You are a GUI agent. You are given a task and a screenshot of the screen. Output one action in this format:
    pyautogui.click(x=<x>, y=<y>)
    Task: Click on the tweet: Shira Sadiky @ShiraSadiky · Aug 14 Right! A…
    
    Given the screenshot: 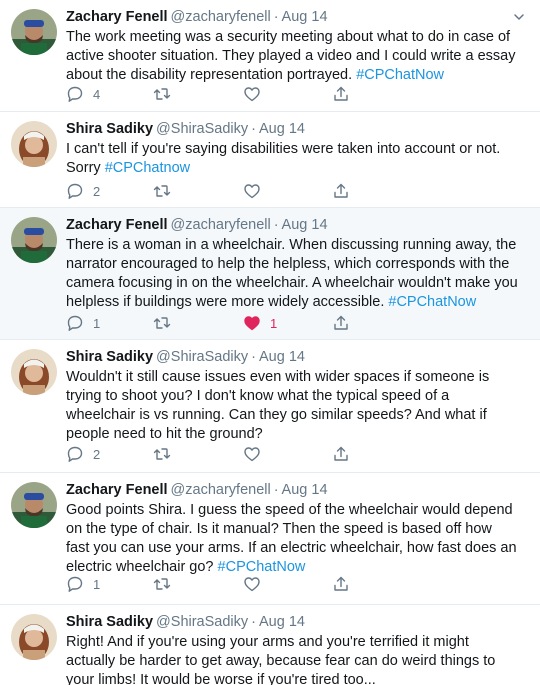 What is the action you would take?
    pyautogui.click(x=270, y=645)
    